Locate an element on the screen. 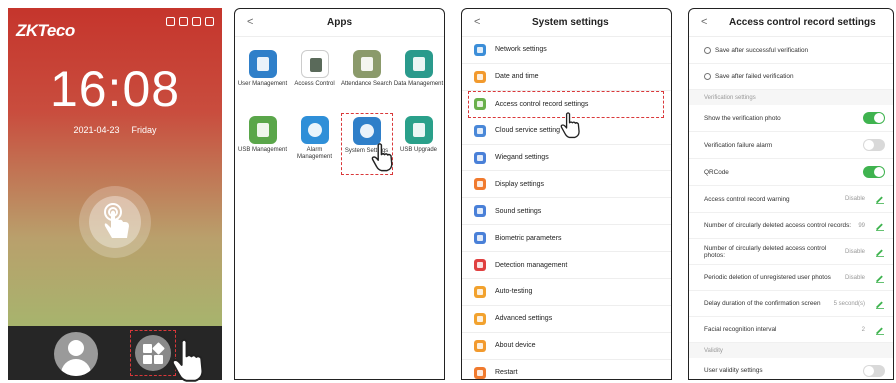  section-header-validity: Validity is located at coordinates (791, 350).